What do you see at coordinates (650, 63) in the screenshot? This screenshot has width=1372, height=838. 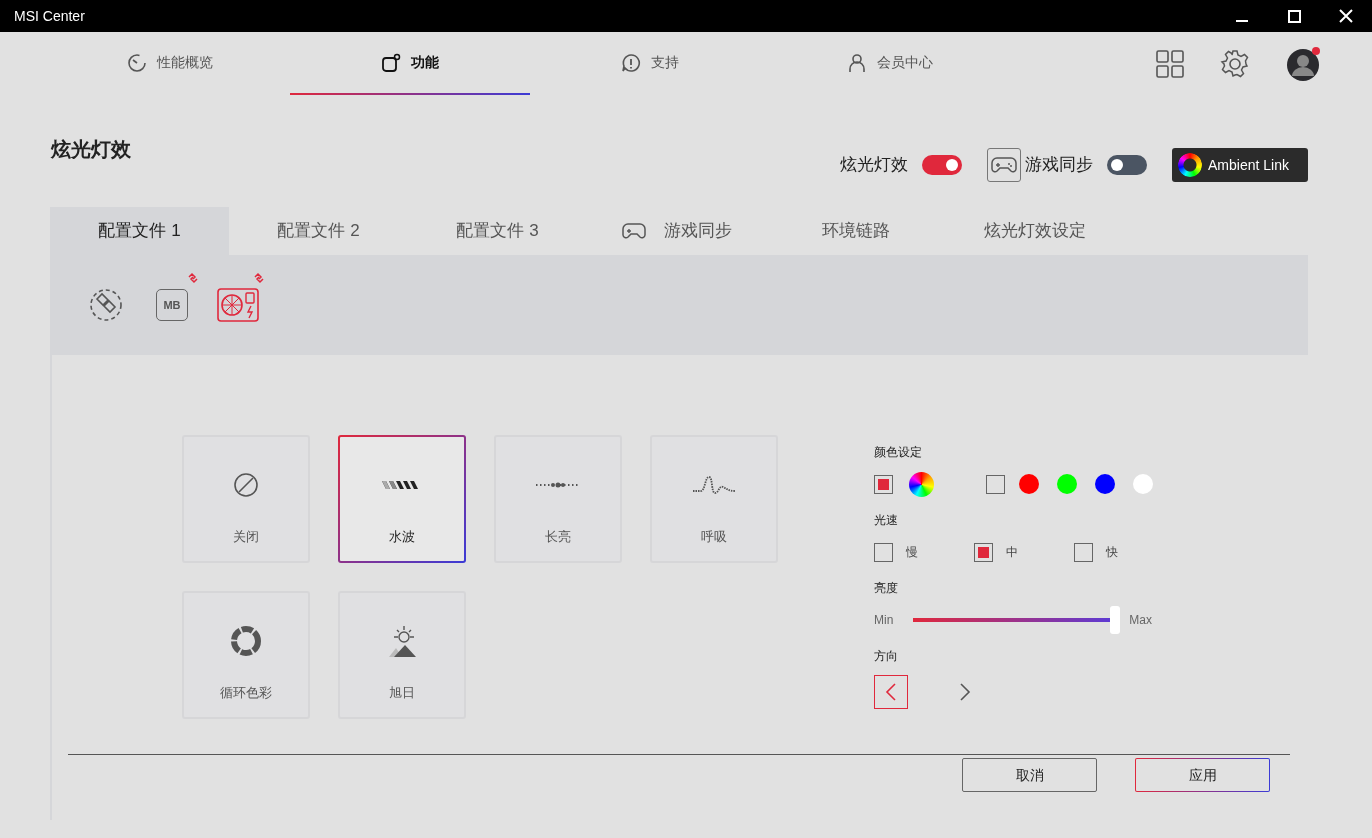 I see `nav-tab: 支持` at bounding box center [650, 63].